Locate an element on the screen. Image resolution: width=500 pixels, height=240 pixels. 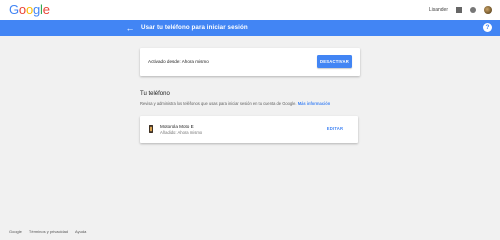
logo-letter: e is located at coordinates (46, 9).